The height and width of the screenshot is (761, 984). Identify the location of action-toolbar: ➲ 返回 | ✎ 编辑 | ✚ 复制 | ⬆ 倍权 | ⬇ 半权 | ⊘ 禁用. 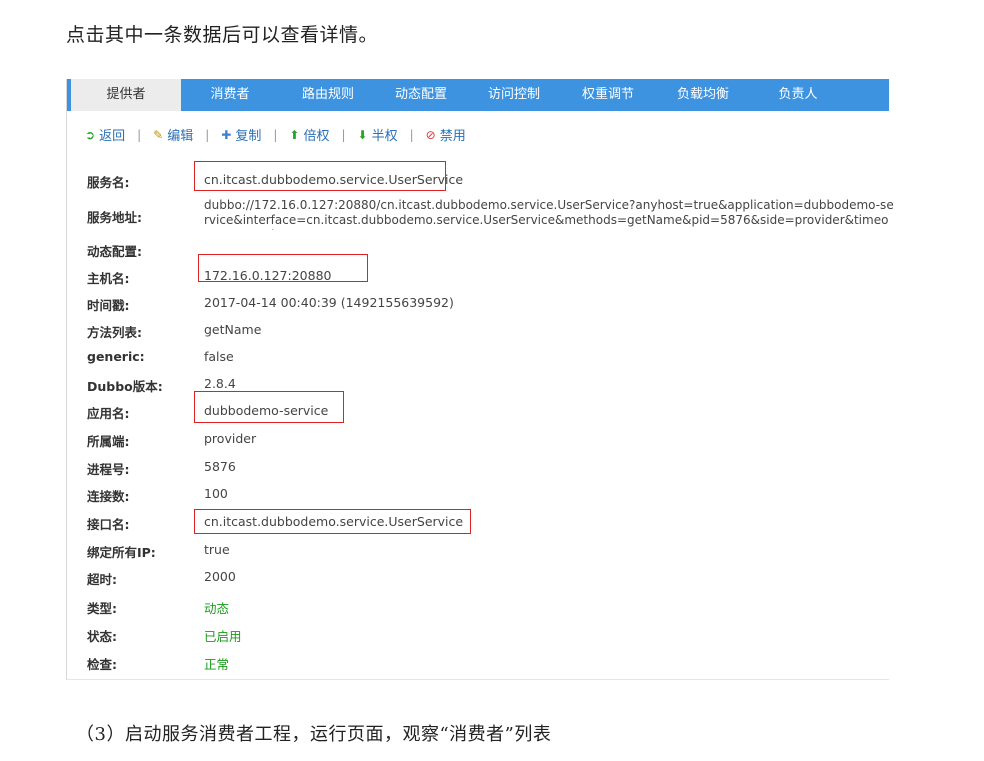
(275, 135).